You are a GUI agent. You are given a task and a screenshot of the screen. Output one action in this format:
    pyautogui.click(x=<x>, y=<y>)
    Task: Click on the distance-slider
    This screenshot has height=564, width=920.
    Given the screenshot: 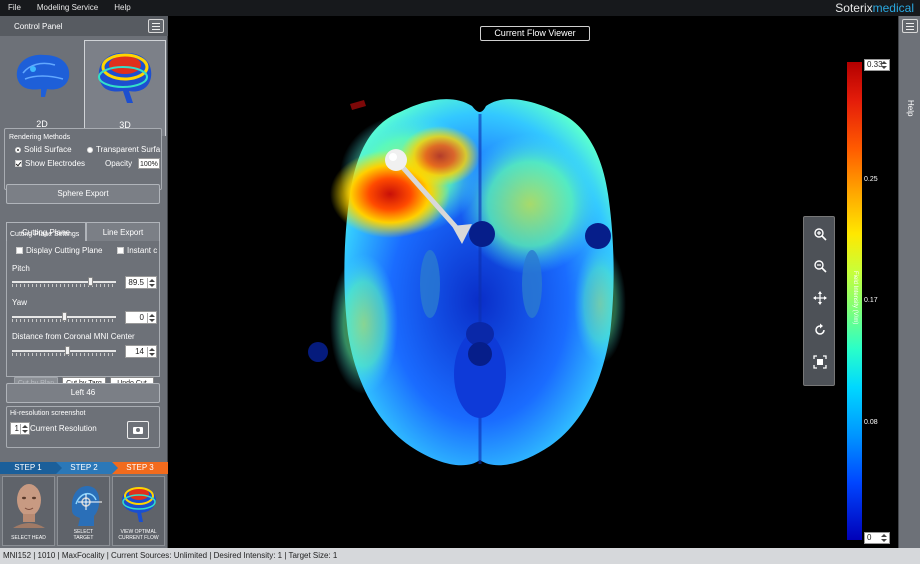 What is the action you would take?
    pyautogui.click(x=64, y=351)
    